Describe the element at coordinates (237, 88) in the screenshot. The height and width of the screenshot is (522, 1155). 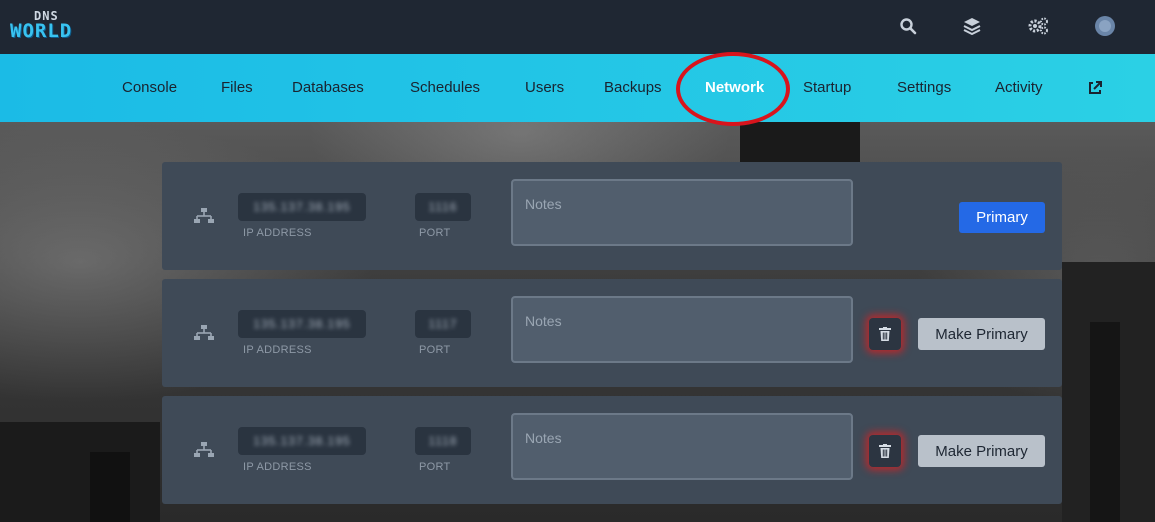
I see `tab-files: Files` at that location.